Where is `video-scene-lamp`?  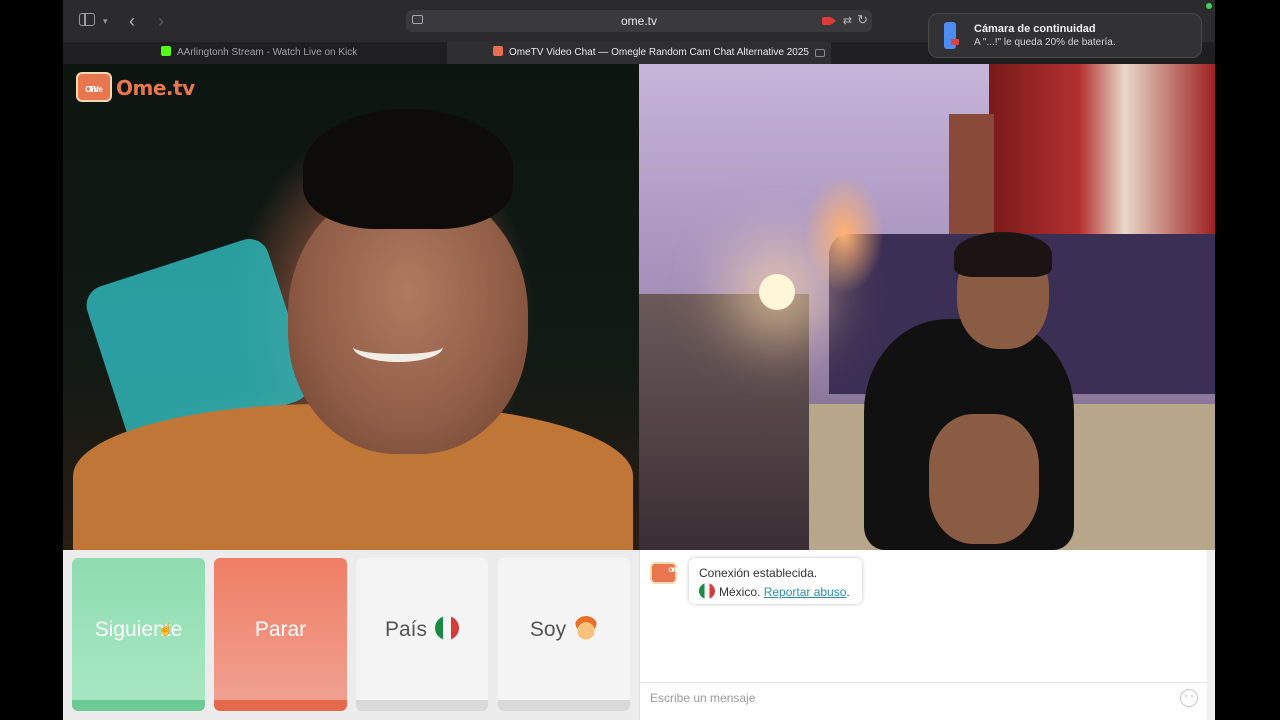 video-scene-lamp is located at coordinates (777, 292).